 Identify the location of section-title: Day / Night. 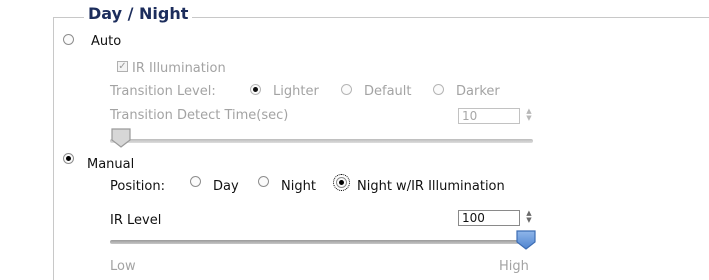
(138, 14).